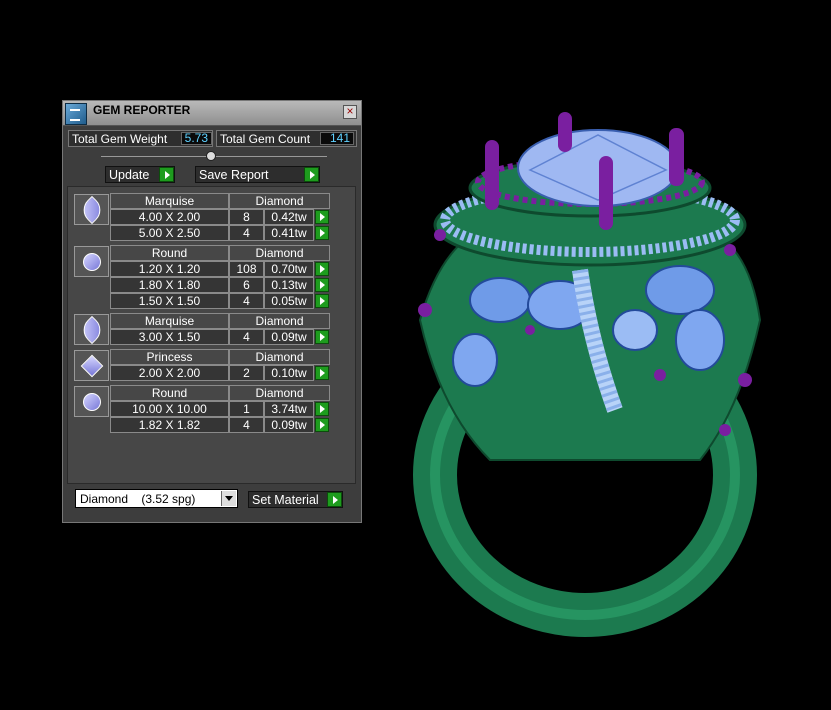 The width and height of the screenshot is (831, 710). Describe the element at coordinates (234, 175) in the screenshot. I see `save-report-button-label: Save Report` at that location.